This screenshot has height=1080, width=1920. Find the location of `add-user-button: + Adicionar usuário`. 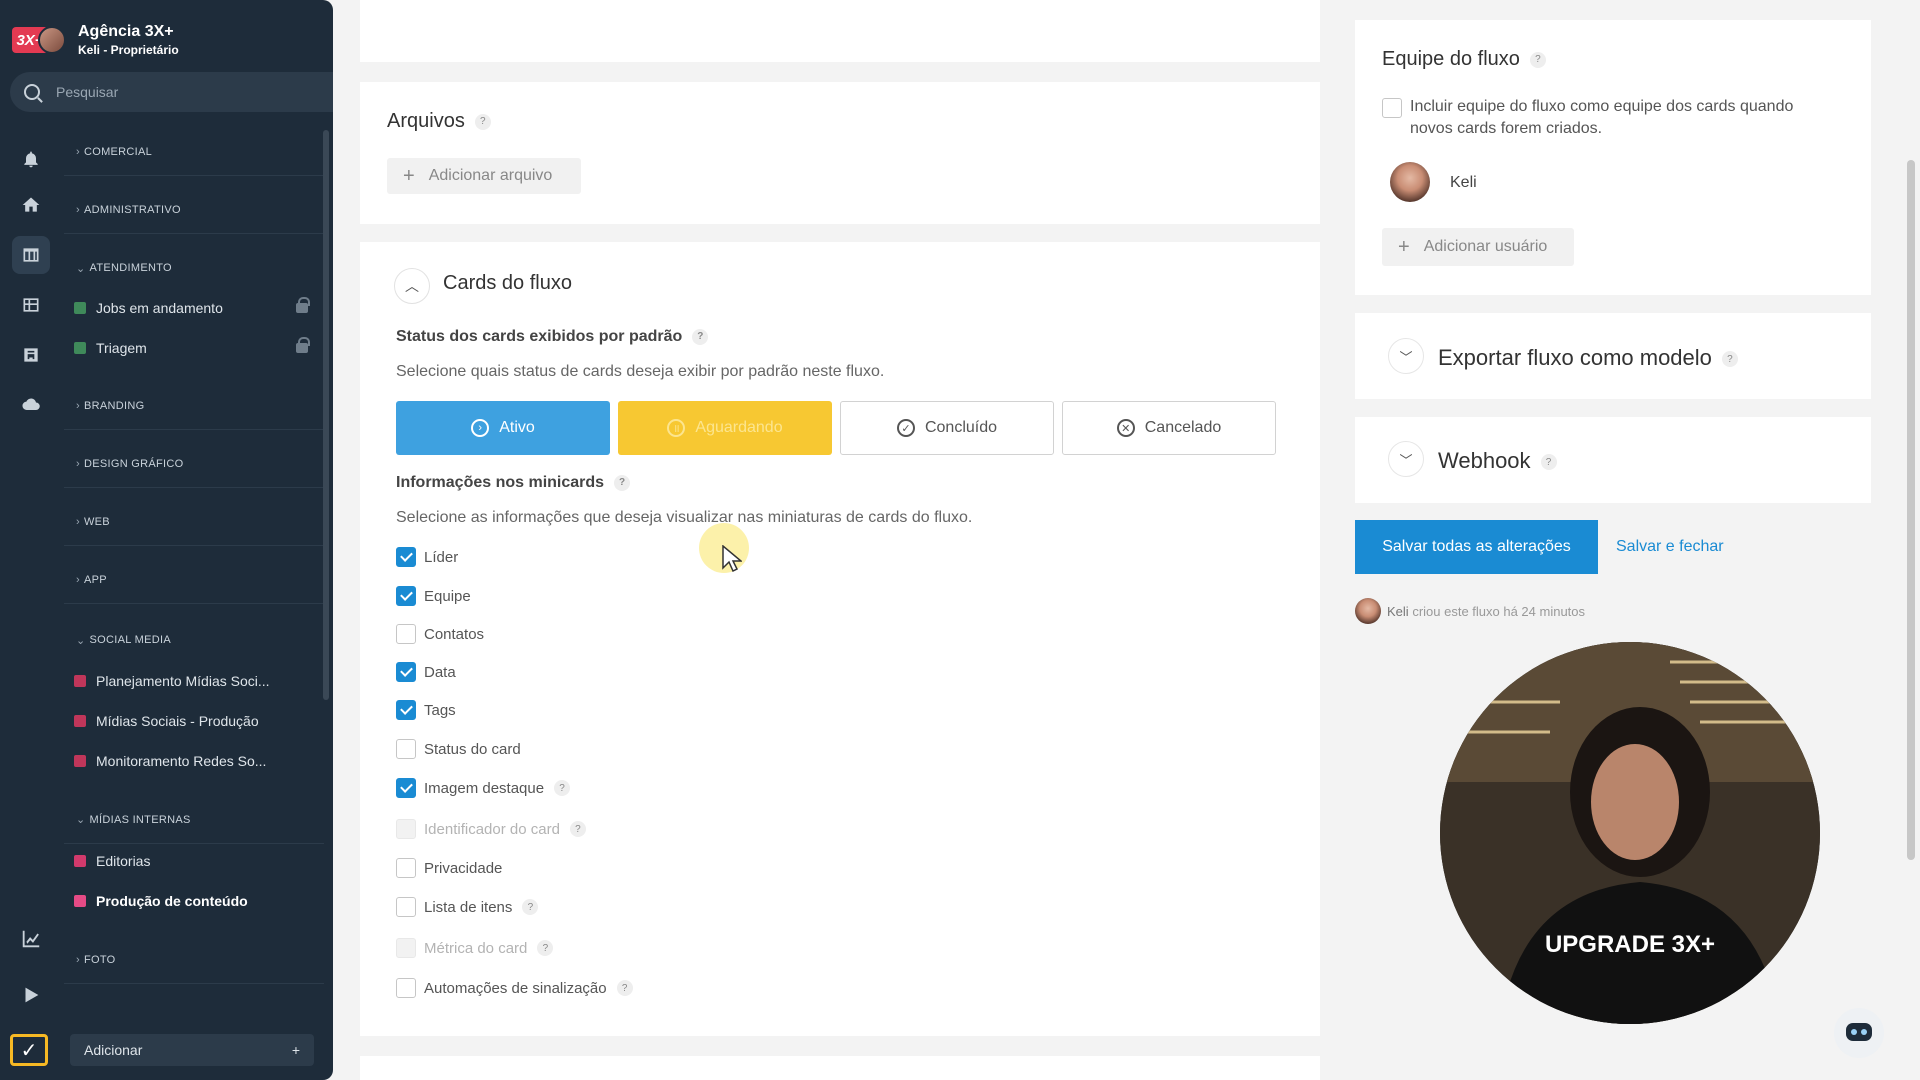

add-user-button: + Adicionar usuário is located at coordinates (1478, 247).